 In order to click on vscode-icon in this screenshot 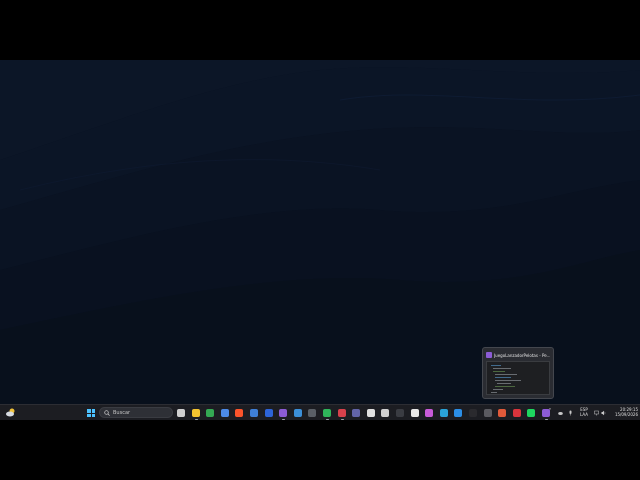, I will do `click(458, 413)`.